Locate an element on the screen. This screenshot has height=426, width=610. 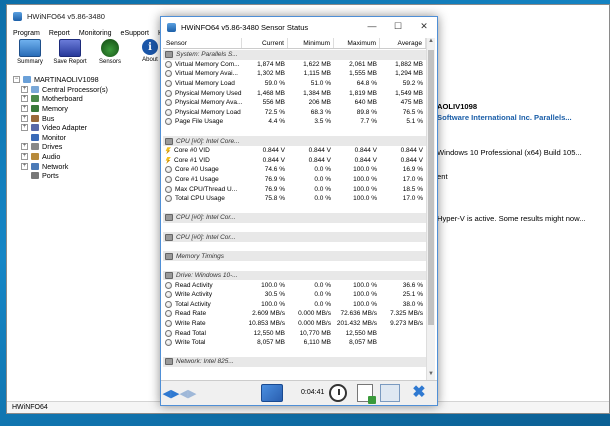
sensor-current: 2.609 MB/s is located at coordinates (268, 314).